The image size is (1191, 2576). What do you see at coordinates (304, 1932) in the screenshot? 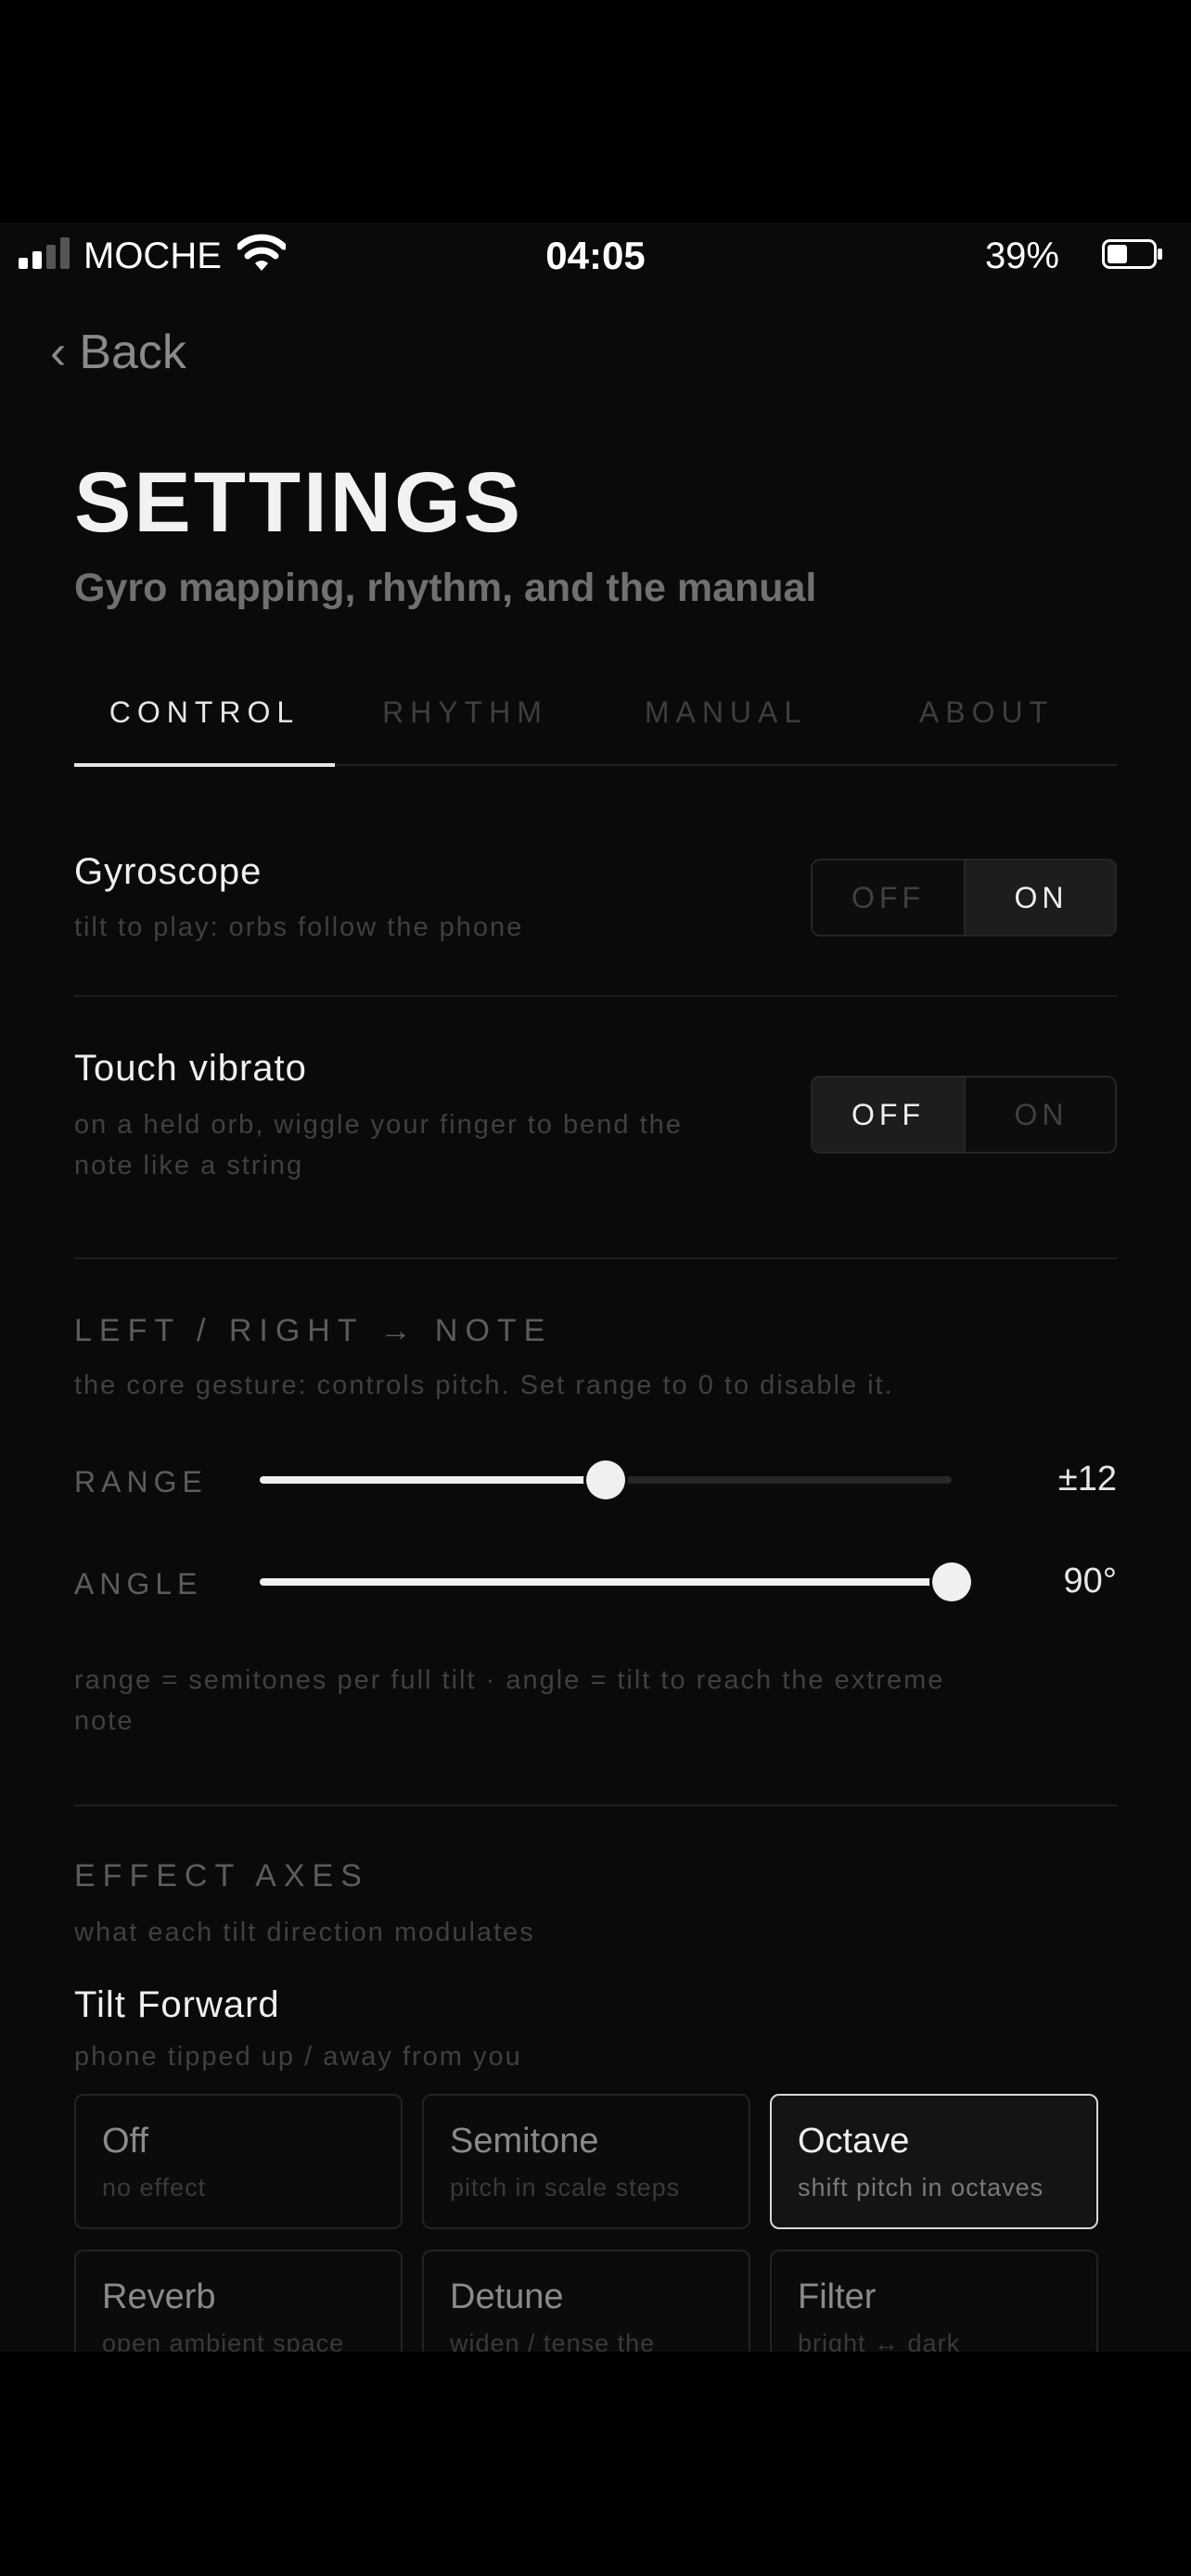
I see `effect-axes-description: what each tilt direction modulates` at bounding box center [304, 1932].